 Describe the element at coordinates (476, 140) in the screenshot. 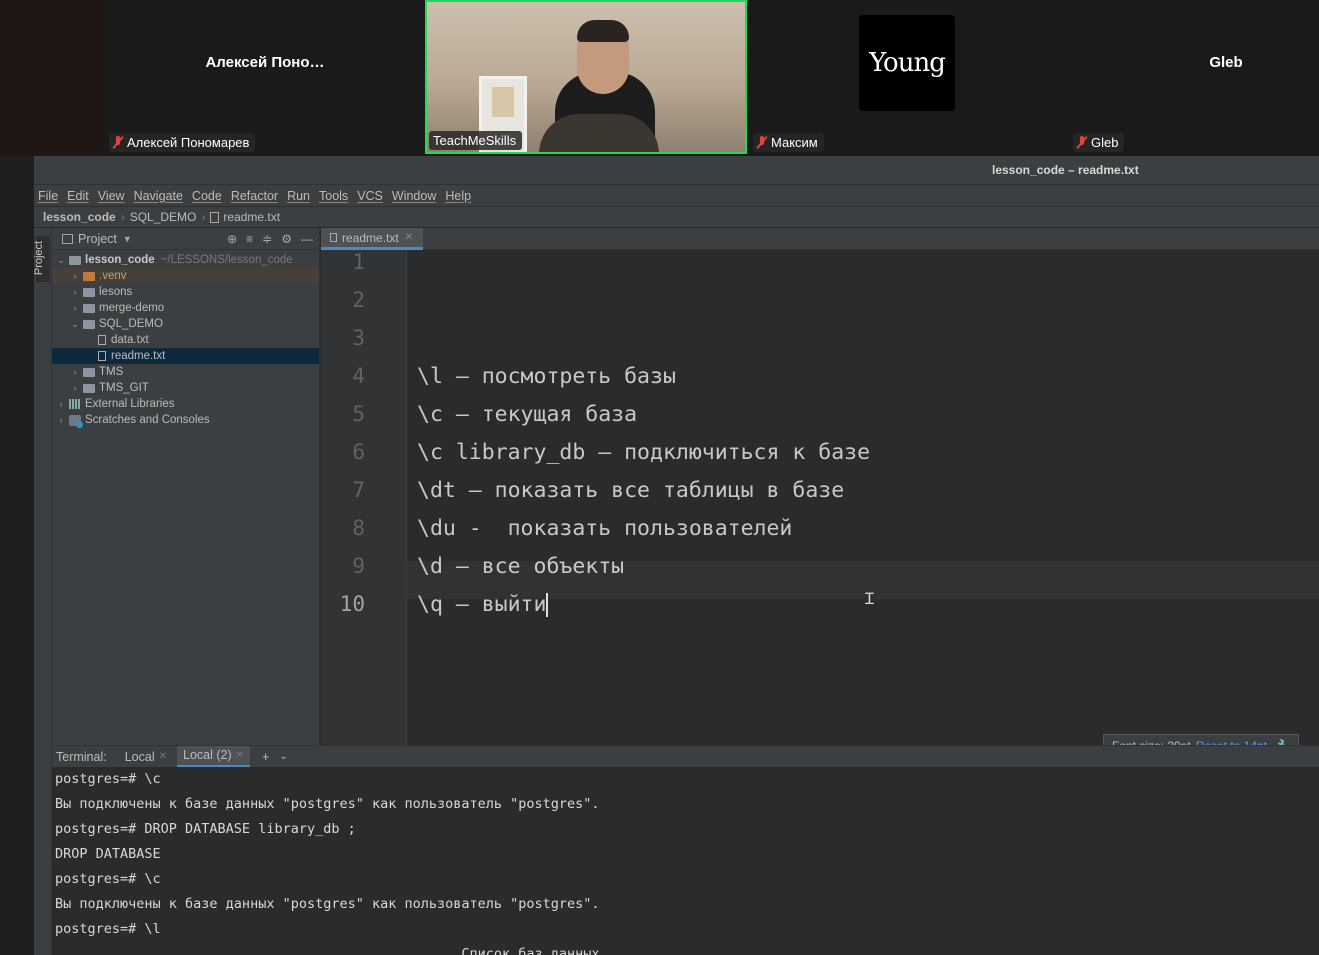

I see `participant-label: TeachMeSkills` at that location.